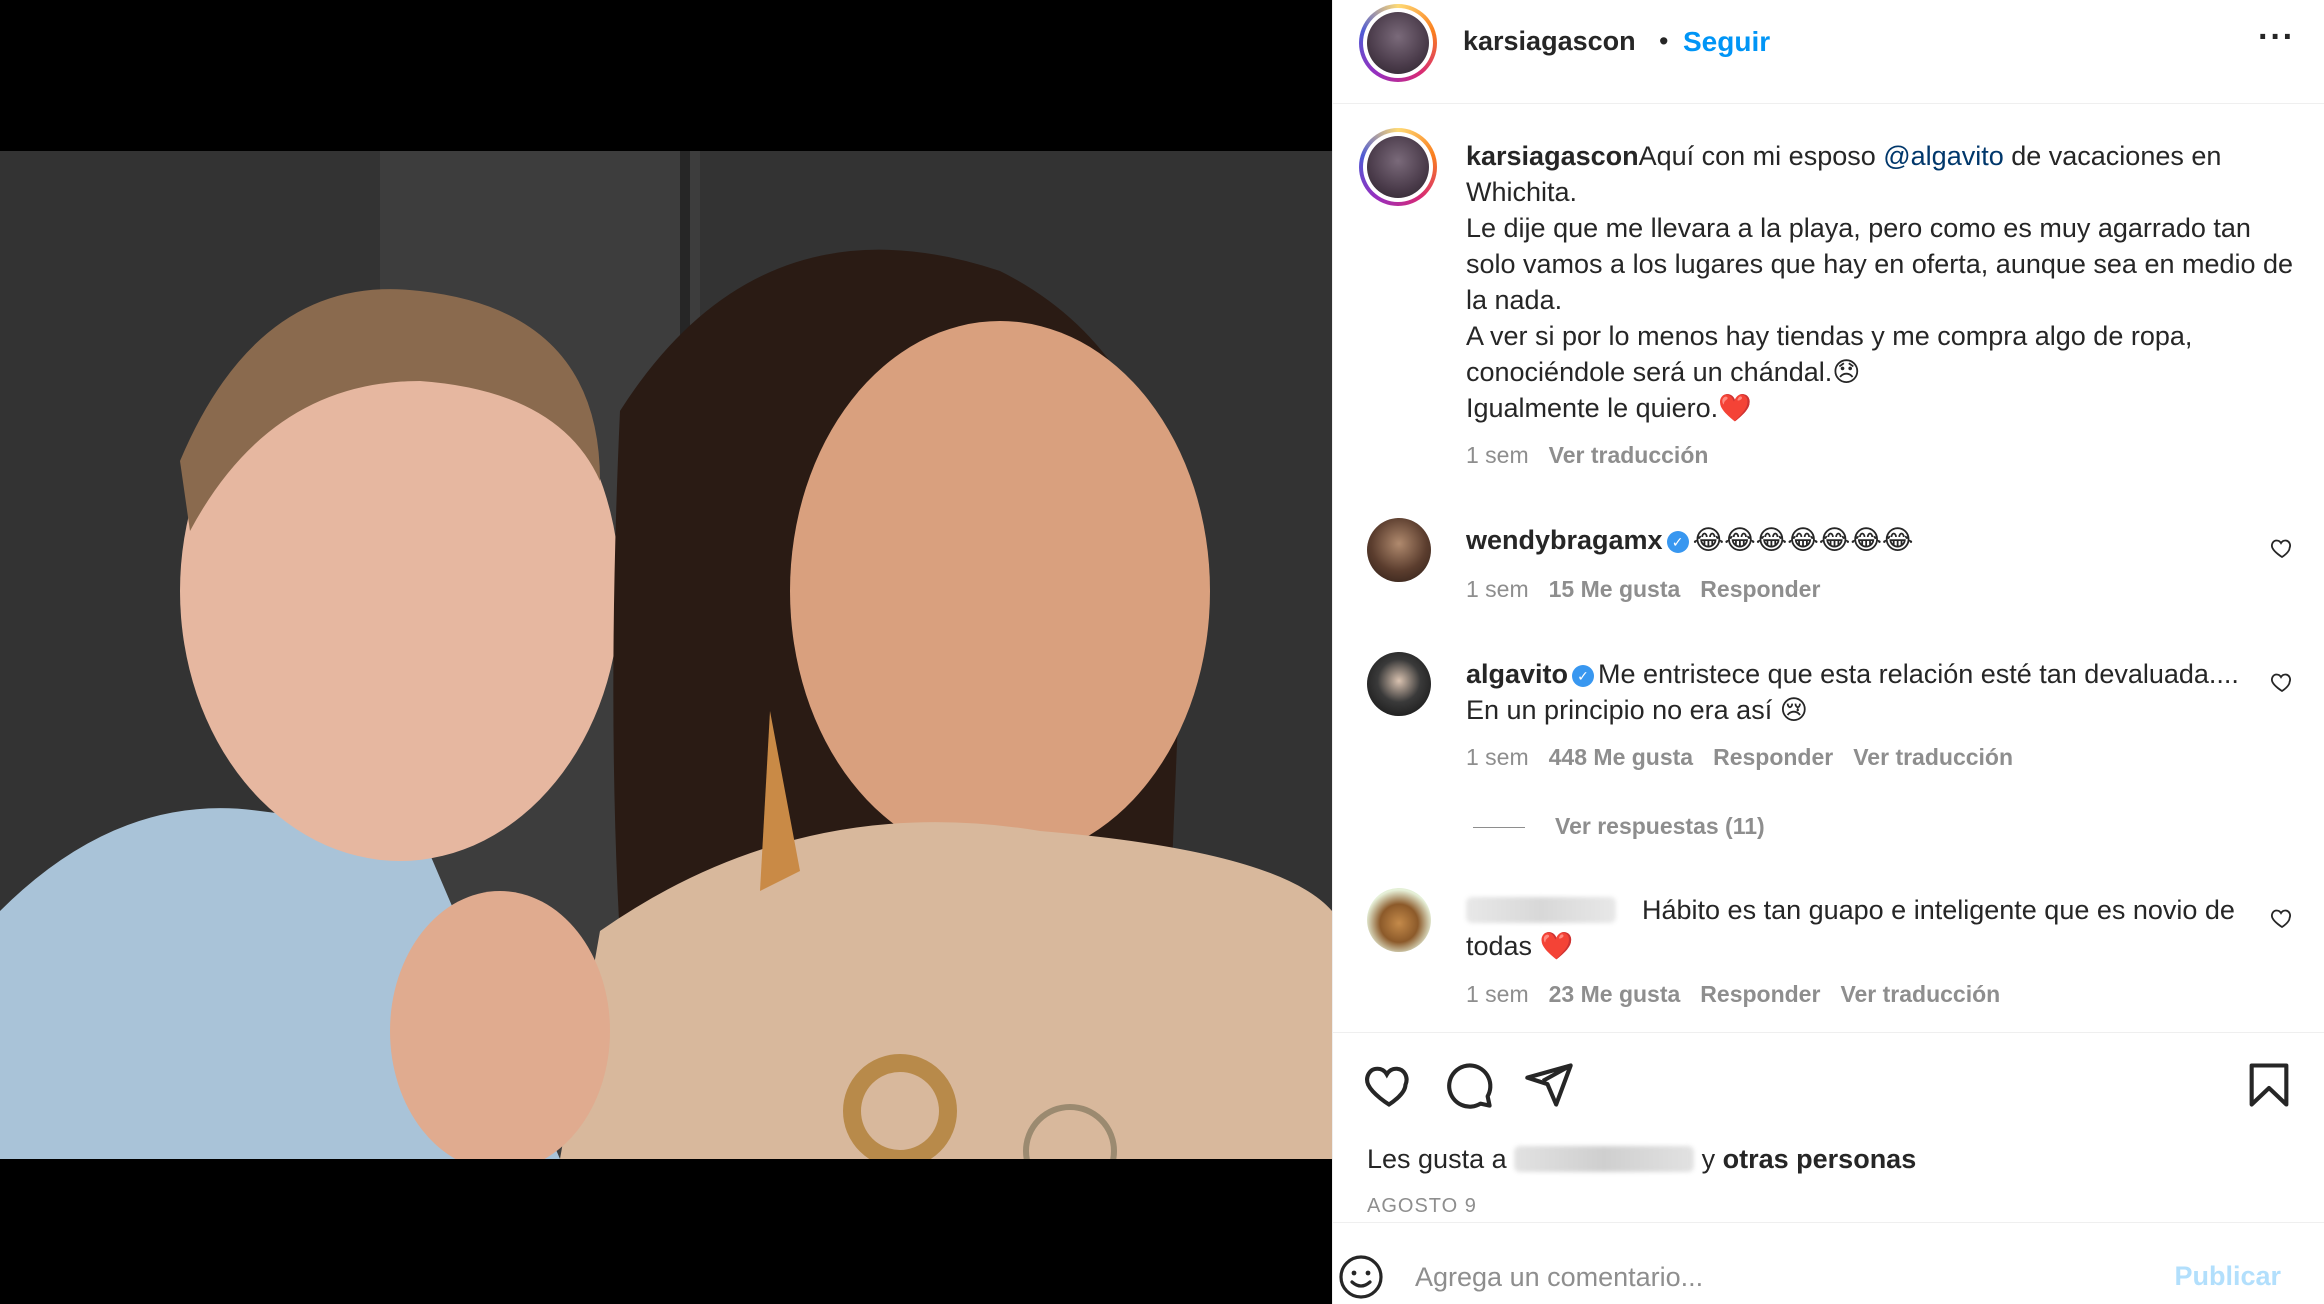 The image size is (2324, 1304). Describe the element at coordinates (1422, 1206) in the screenshot. I see `post-date: AGOSTO 9` at that location.